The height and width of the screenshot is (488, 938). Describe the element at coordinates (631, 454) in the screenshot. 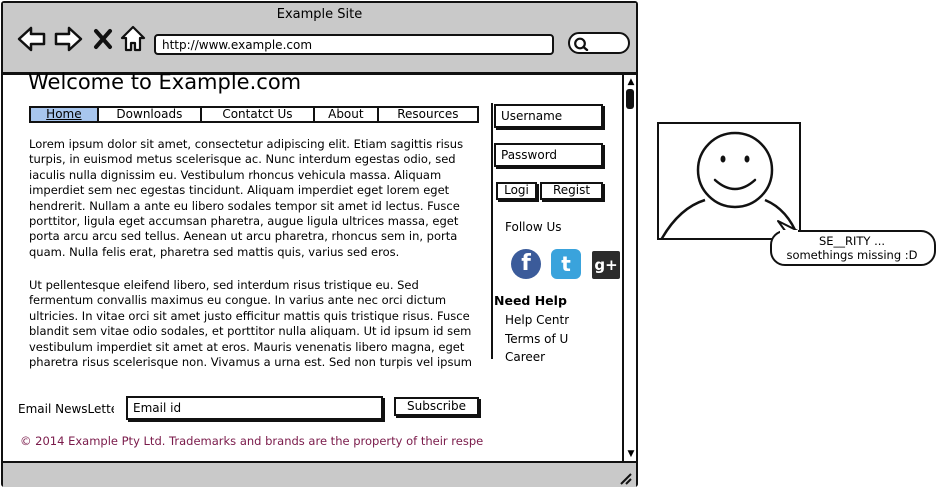

I see `scroll-down-arrow-icon: ▼` at that location.